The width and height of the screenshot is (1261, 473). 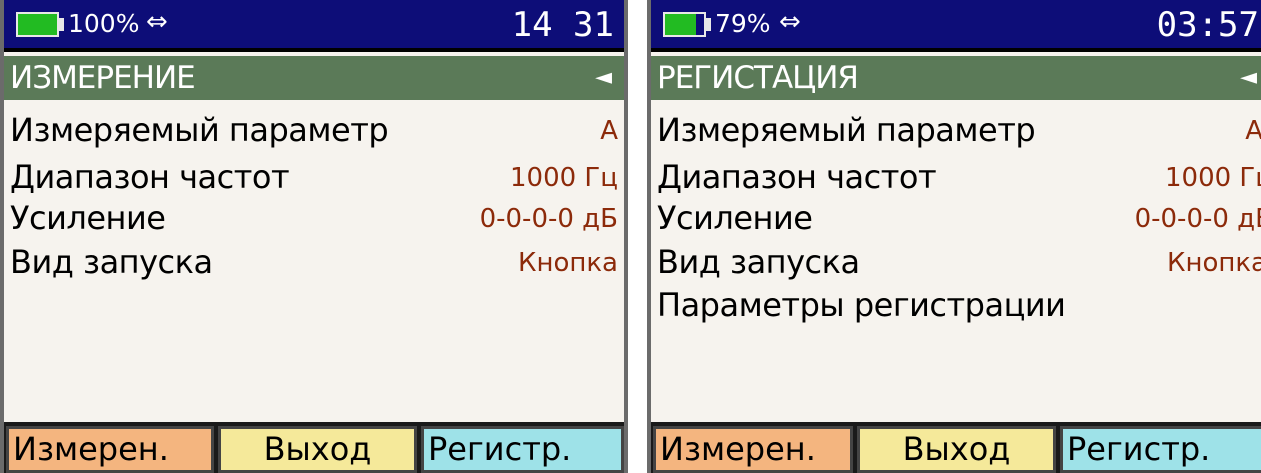 What do you see at coordinates (562, 25) in the screenshot?
I see `clock: 14 31` at bounding box center [562, 25].